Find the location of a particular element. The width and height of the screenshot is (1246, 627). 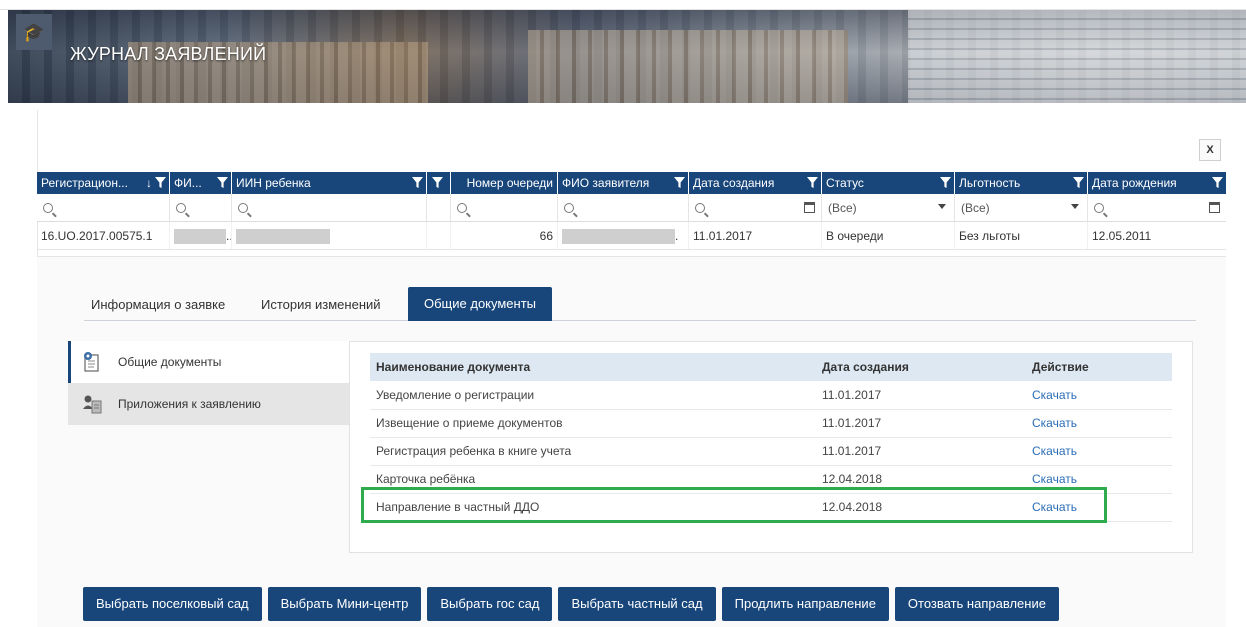

column-label: Льготность is located at coordinates (990, 183).